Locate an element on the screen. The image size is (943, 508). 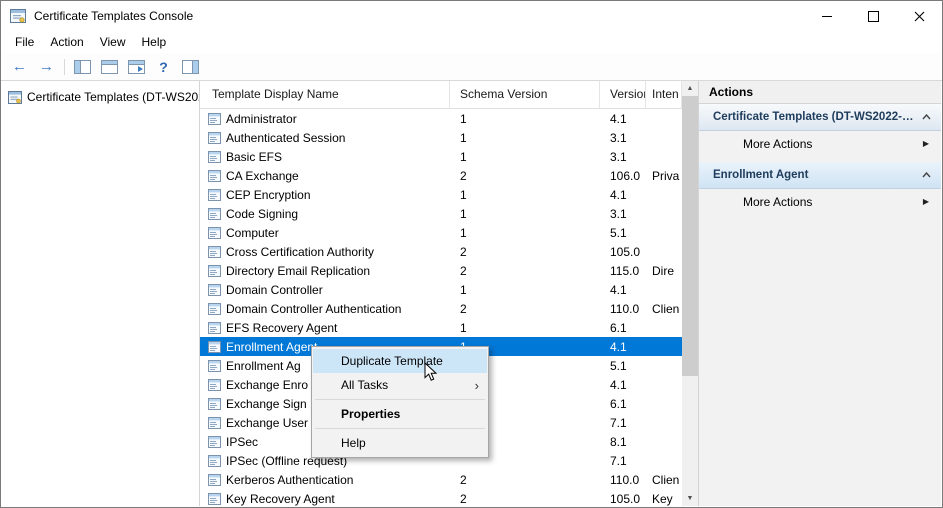
scrollbar-down-arrow: ▼ is located at coordinates (690, 498).